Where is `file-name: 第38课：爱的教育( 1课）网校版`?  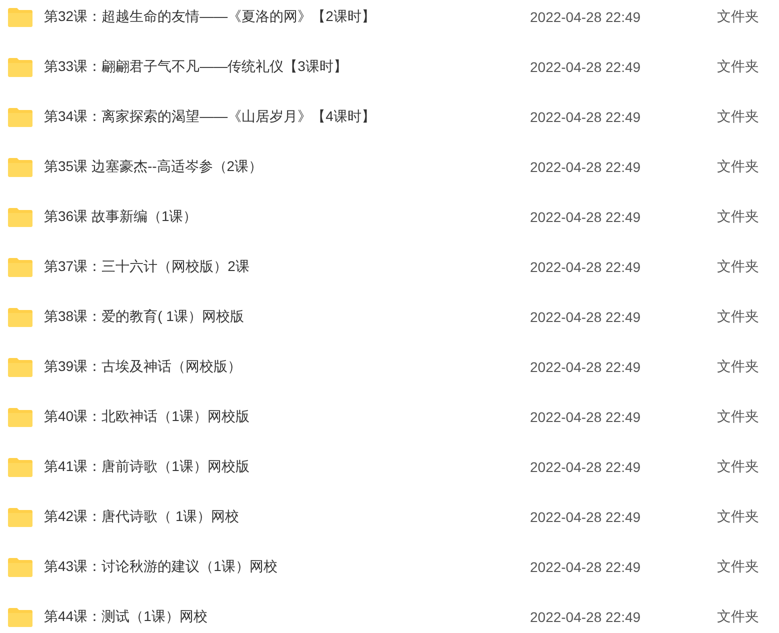 file-name: 第38课：爱的教育( 1课）网校版 is located at coordinates (287, 317).